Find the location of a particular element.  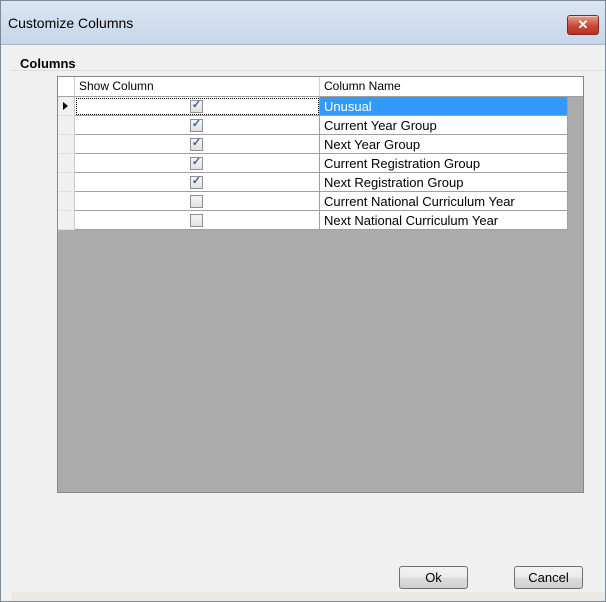

column-name-cell: Current Registration Group is located at coordinates (444, 163).